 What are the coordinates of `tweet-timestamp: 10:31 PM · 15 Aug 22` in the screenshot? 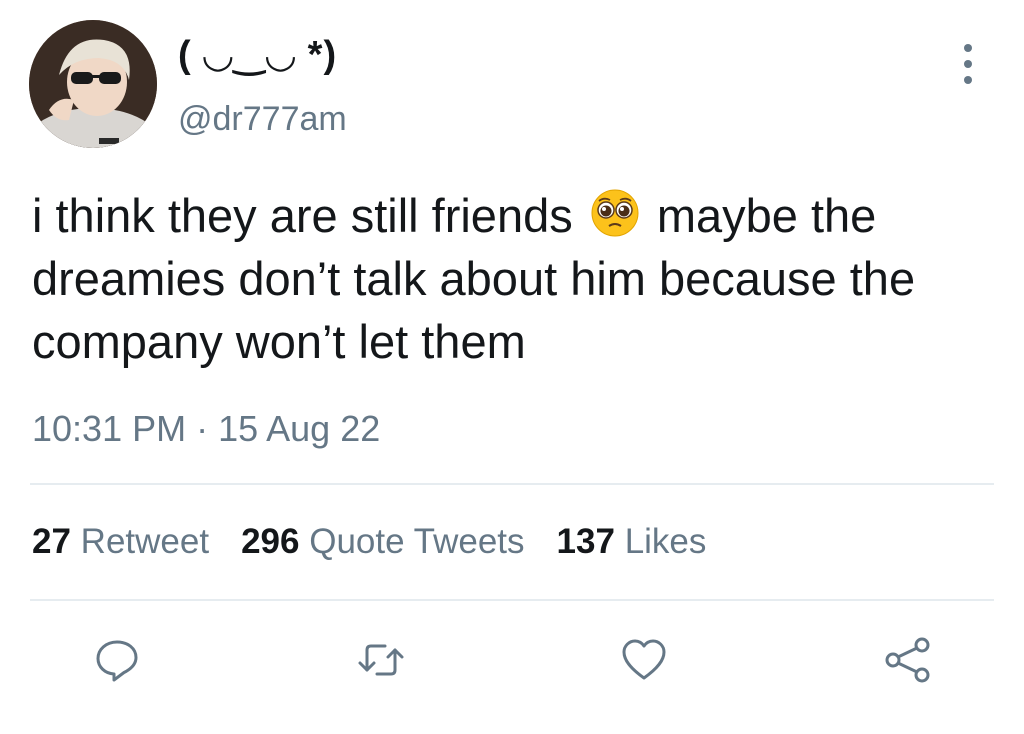 It's located at (206, 429).